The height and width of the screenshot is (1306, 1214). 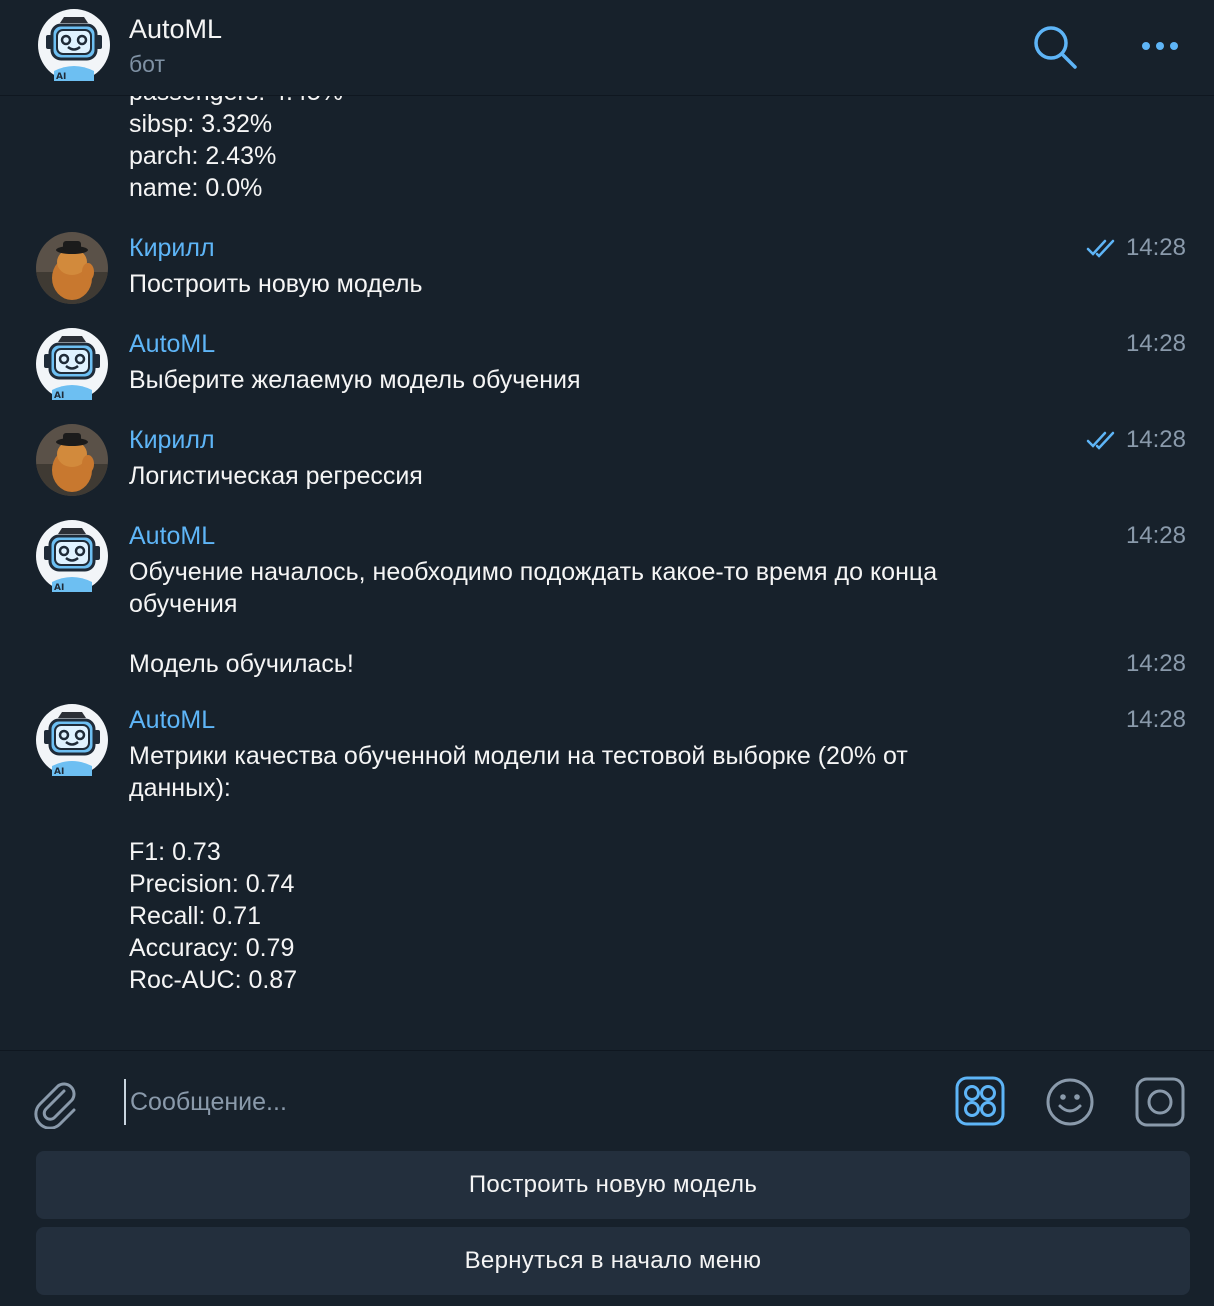 What do you see at coordinates (236, 102) in the screenshot?
I see `feature-line: passengers: 4.45%` at bounding box center [236, 102].